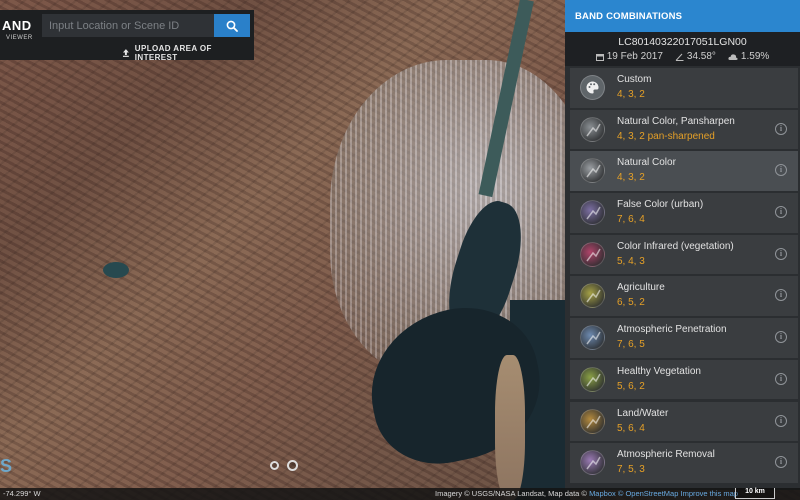  Describe the element at coordinates (634, 56) in the screenshot. I see `scene-date: 19 Feb 2017` at that location.